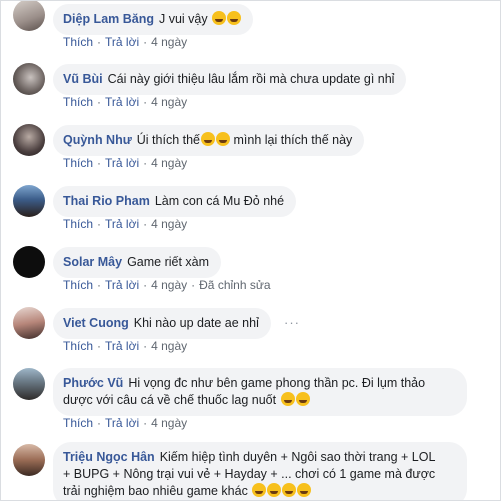  I want to click on comment-author: Vũ Bùi, so click(83, 79).